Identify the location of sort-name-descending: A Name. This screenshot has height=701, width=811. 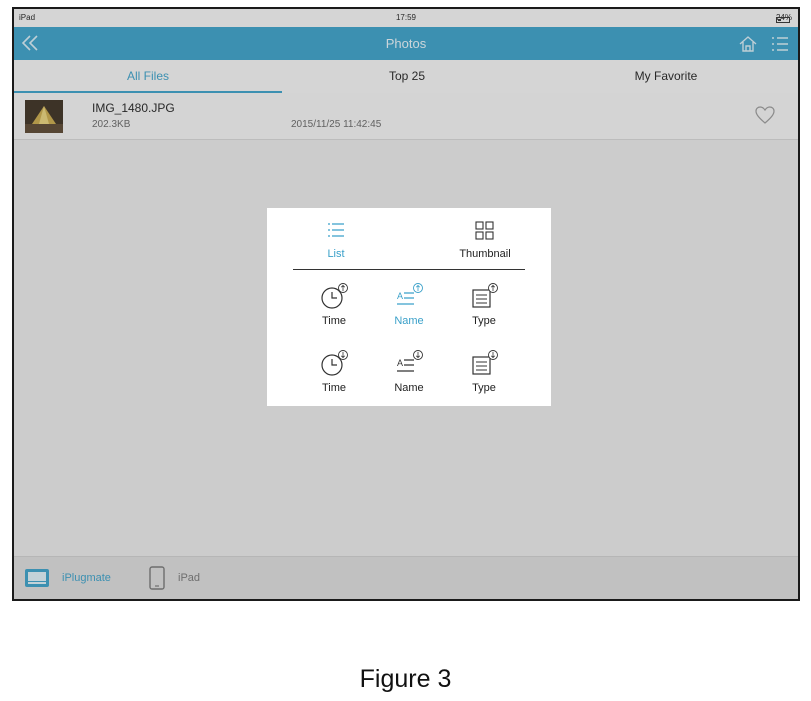
(409, 371).